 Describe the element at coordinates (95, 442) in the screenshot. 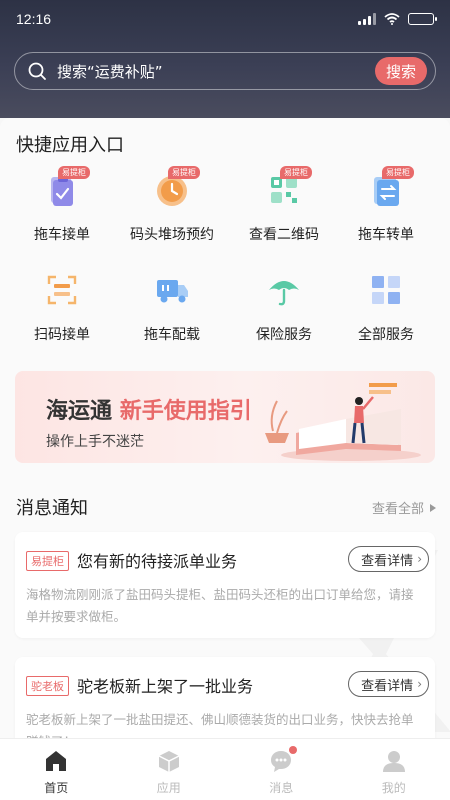

I see `banner-subtitle: 操作上手不迷茫` at that location.